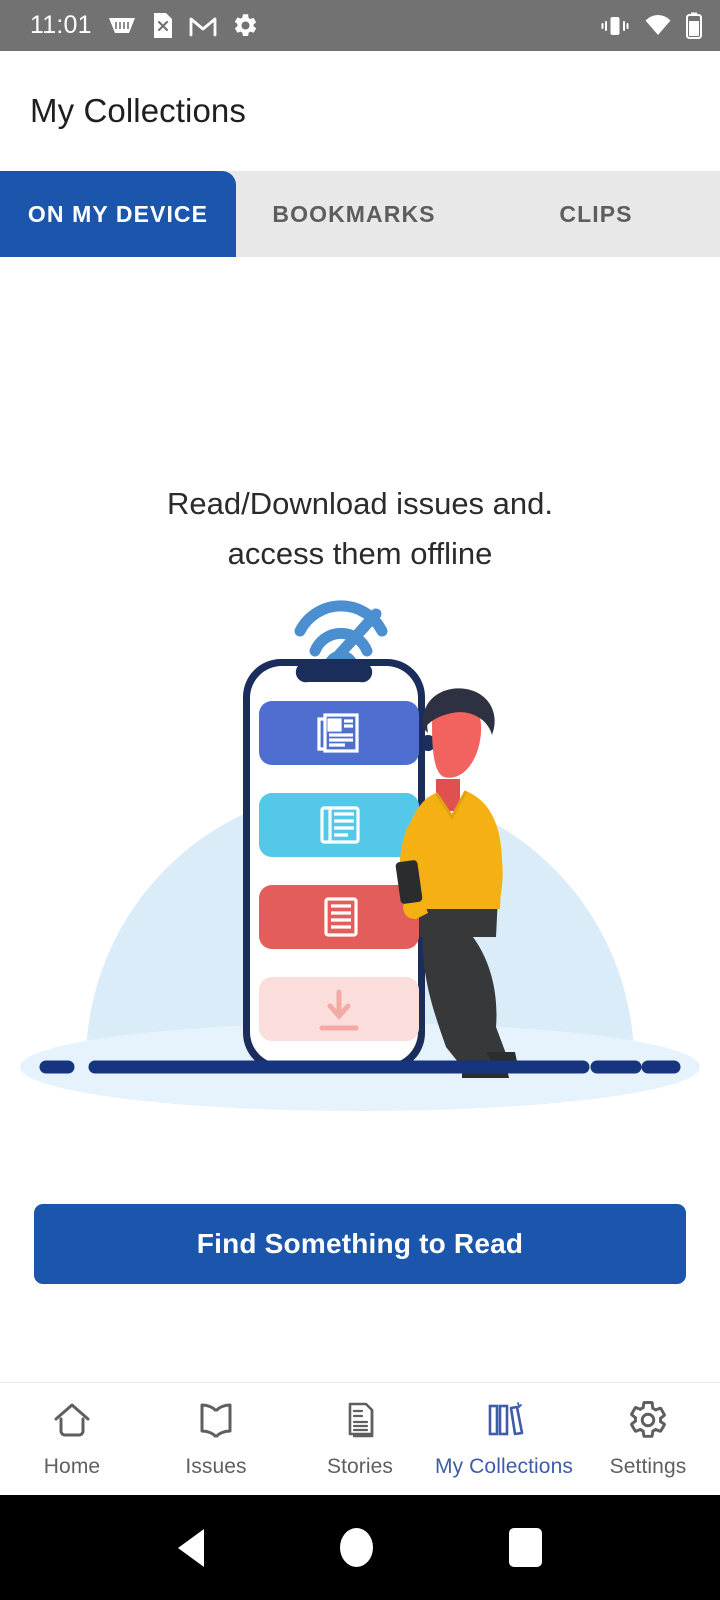 The image size is (720, 1600). Describe the element at coordinates (504, 1466) in the screenshot. I see `nav-label: My Collections` at that location.